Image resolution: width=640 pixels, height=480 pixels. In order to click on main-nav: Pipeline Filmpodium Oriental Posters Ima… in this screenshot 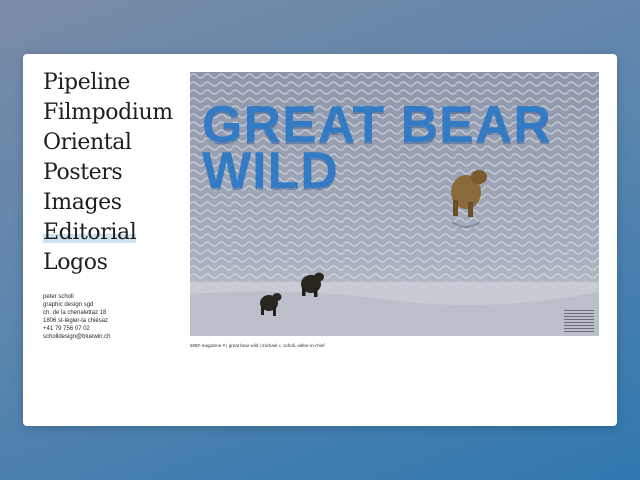, I will do `click(108, 173)`.